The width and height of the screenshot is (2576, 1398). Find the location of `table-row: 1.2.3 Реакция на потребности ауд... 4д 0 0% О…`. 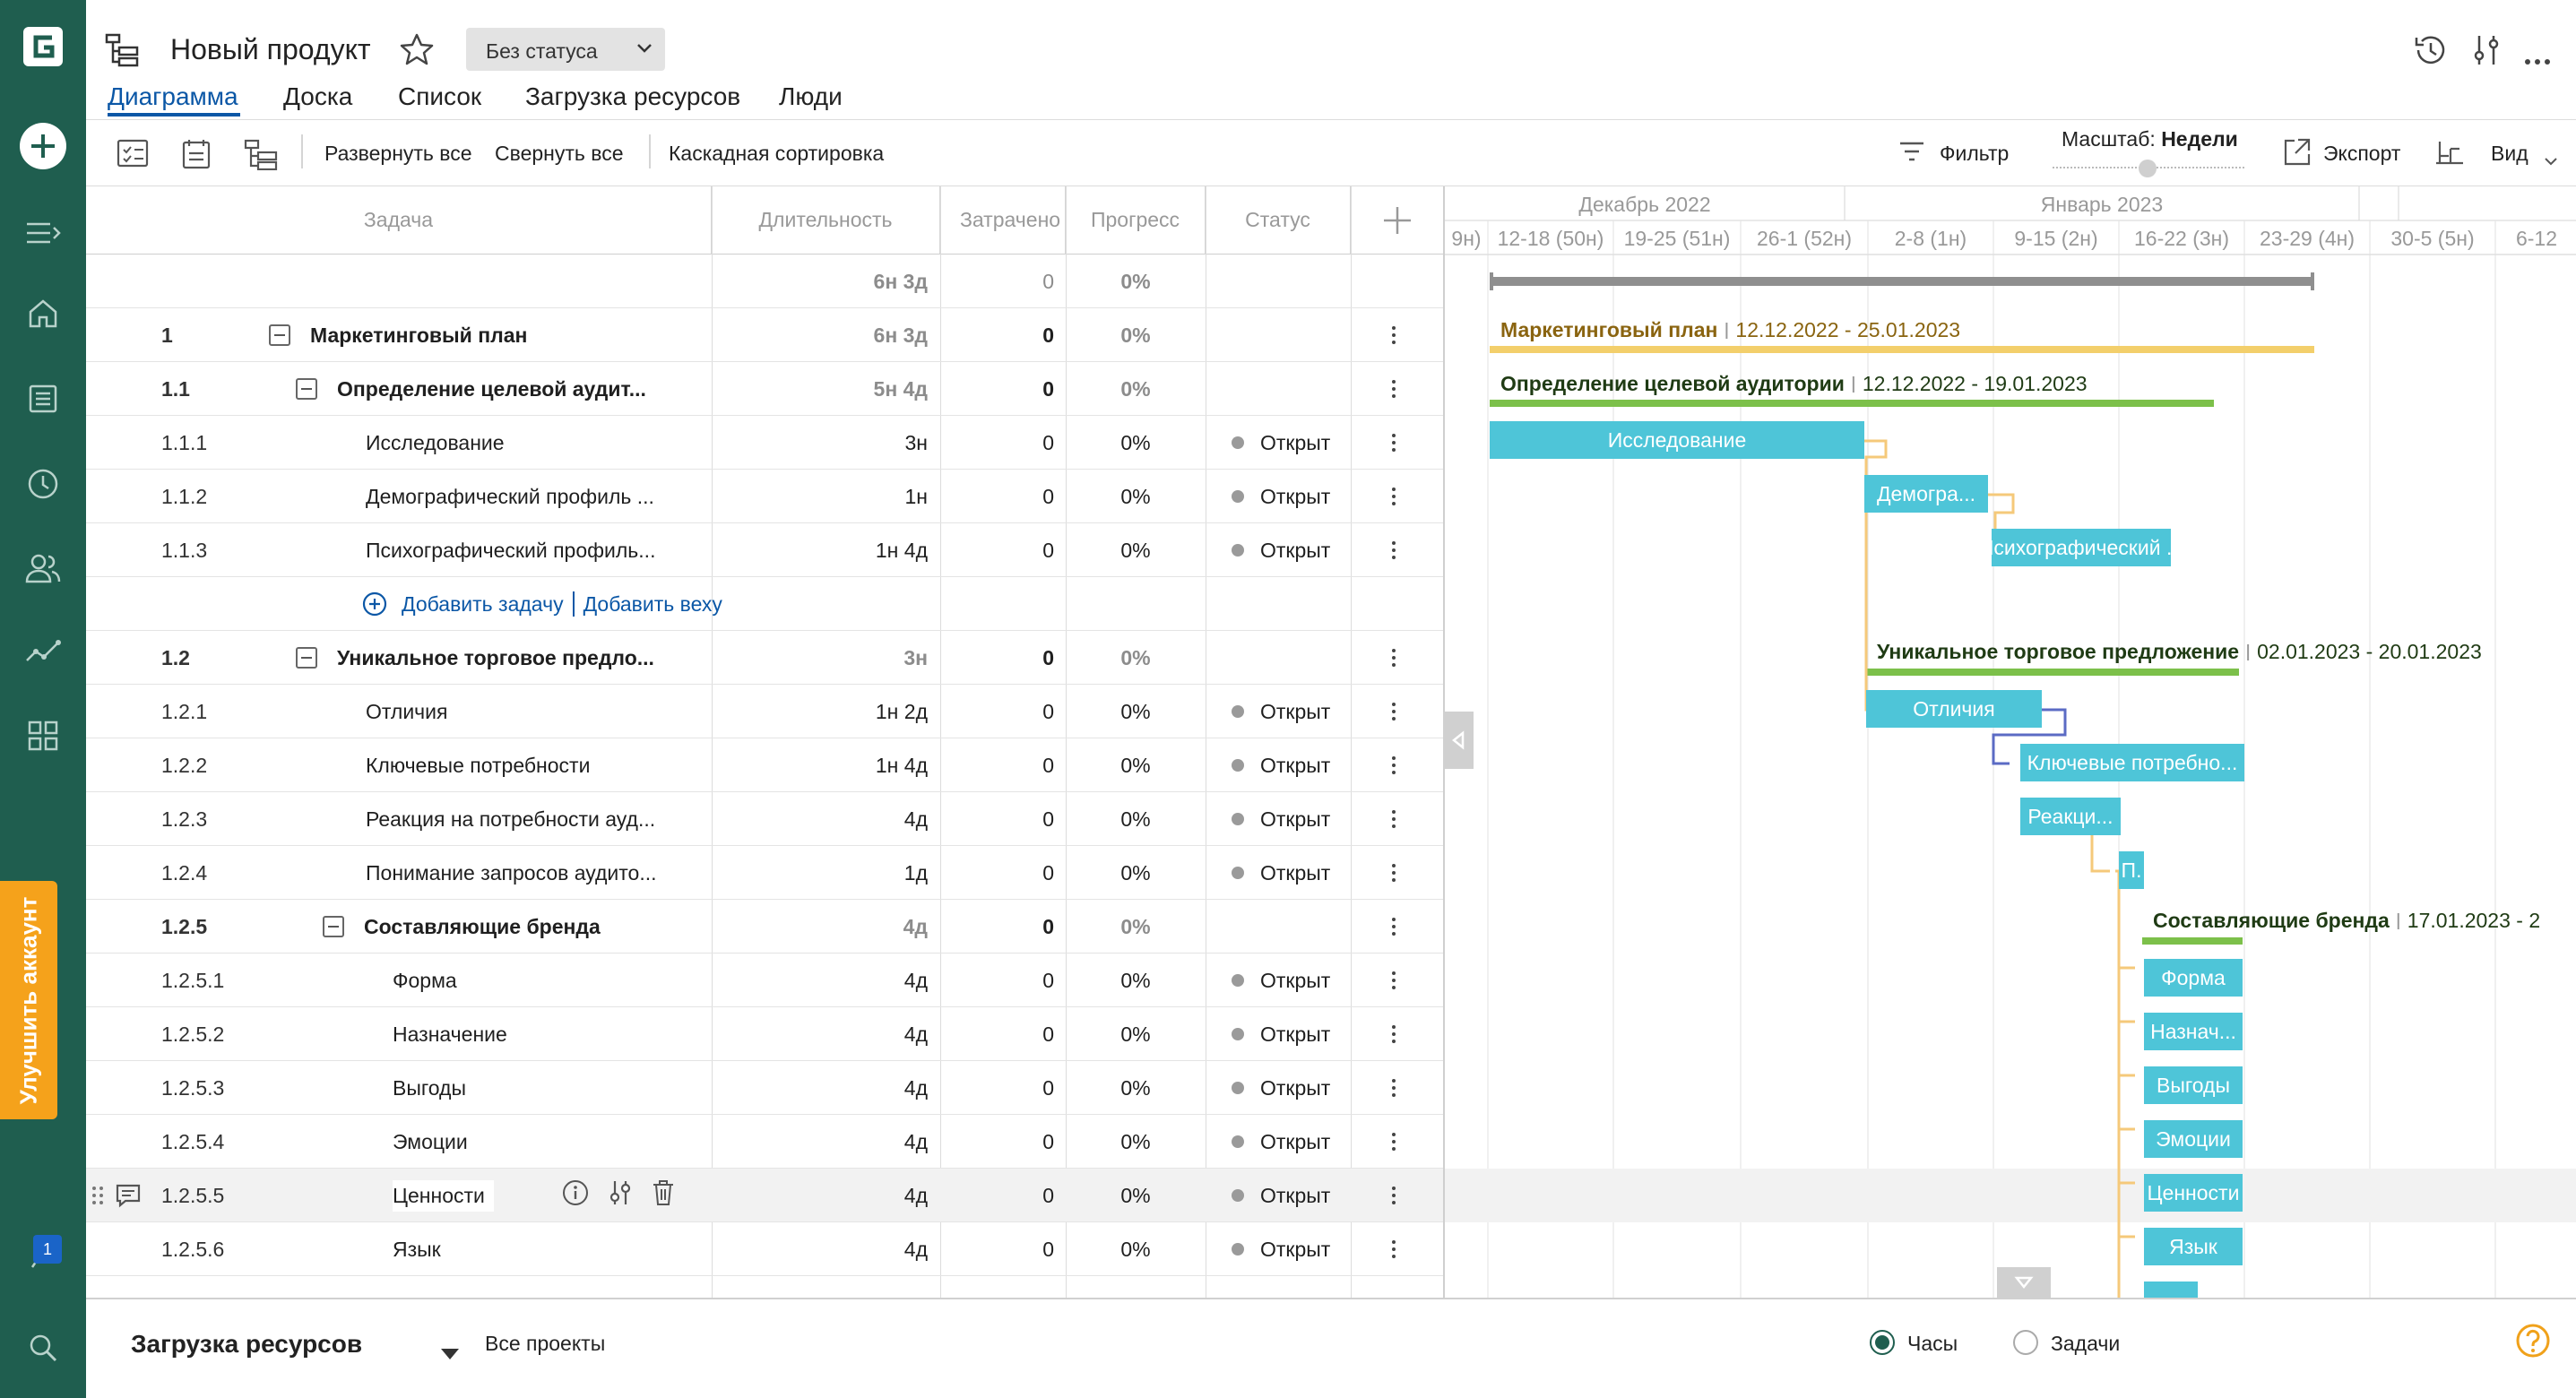

table-row: 1.2.3 Реакция на потребности ауд... 4д 0 0% О… is located at coordinates (764, 819).